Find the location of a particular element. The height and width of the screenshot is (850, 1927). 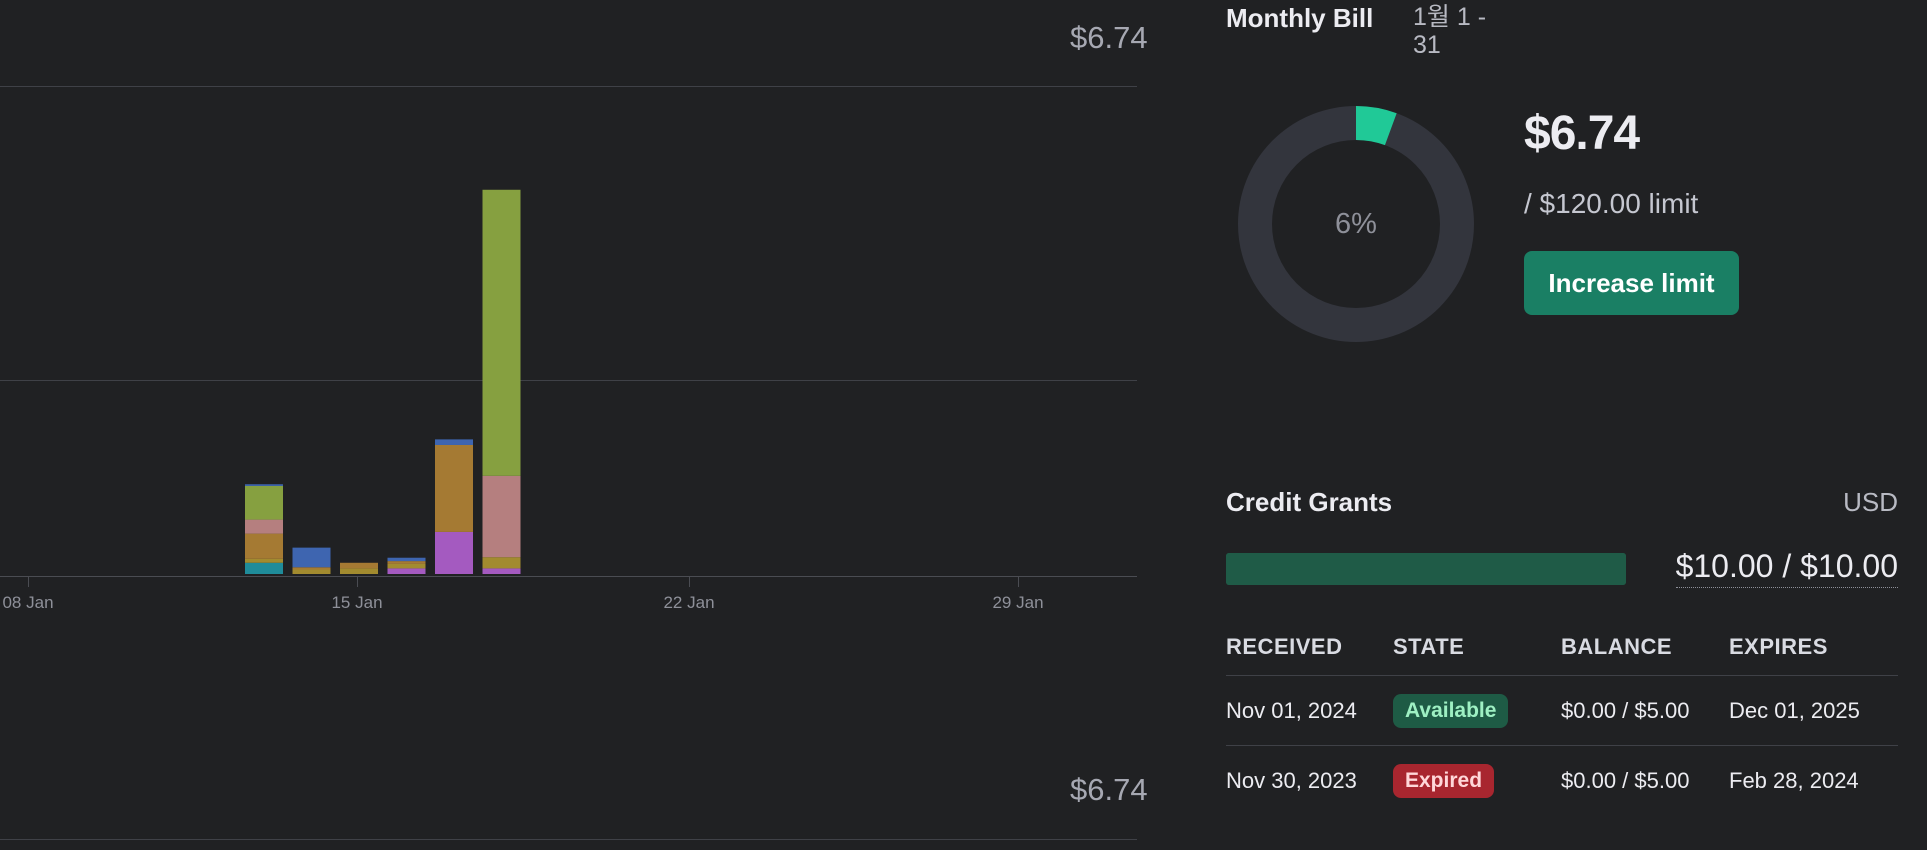

x-tick-label: 29 Jan is located at coordinates (1018, 602).